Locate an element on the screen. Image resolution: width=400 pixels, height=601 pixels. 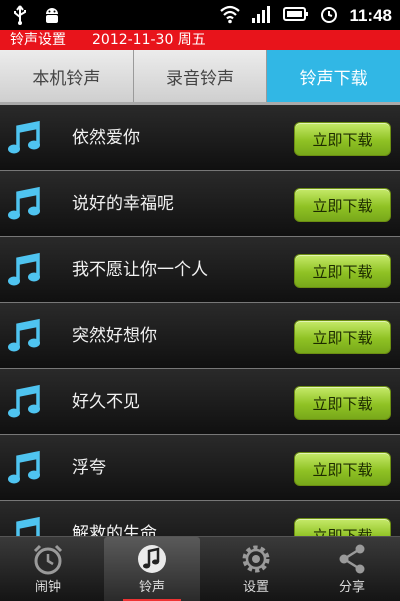
ringtone-title: 说好的幸福呢 is located at coordinates (123, 204).